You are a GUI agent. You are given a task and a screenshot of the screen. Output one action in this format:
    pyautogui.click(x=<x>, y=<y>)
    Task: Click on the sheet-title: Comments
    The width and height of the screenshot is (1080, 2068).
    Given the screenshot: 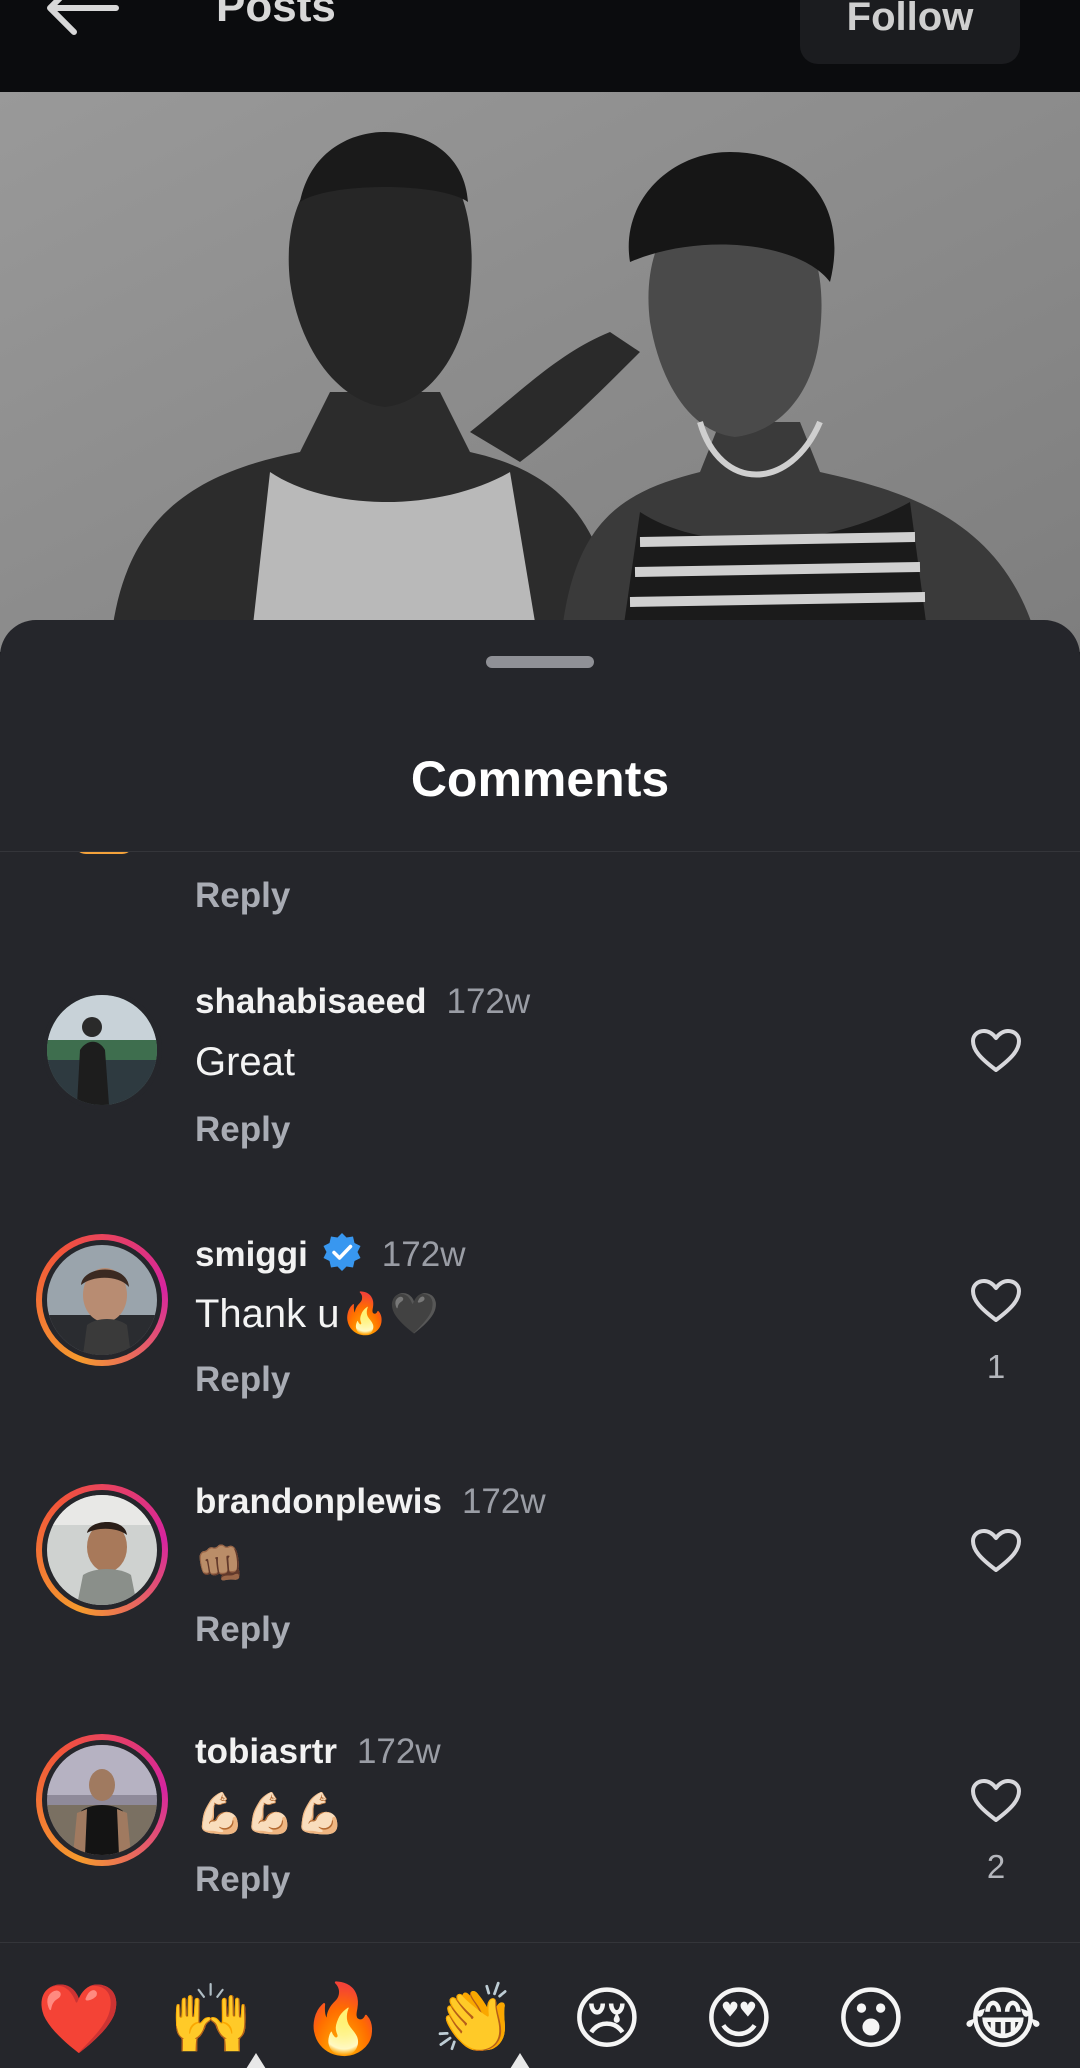 What is the action you would take?
    pyautogui.click(x=540, y=779)
    